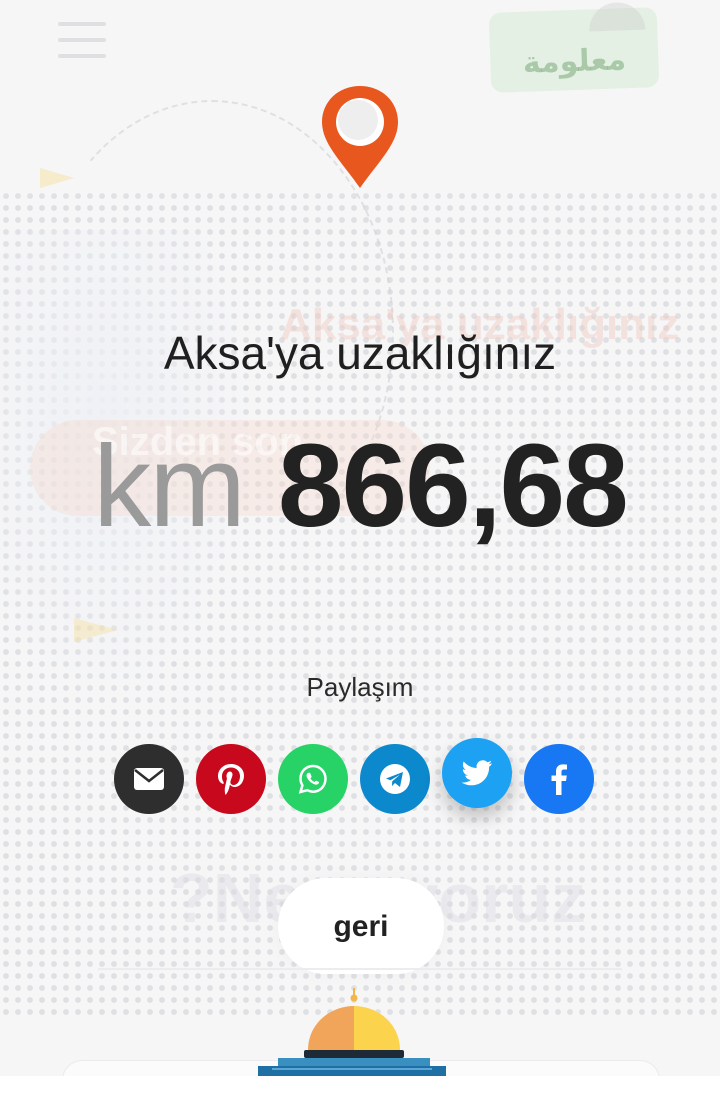 Image resolution: width=720 pixels, height=1104 pixels. I want to click on share-telegram-button, so click(395, 779).